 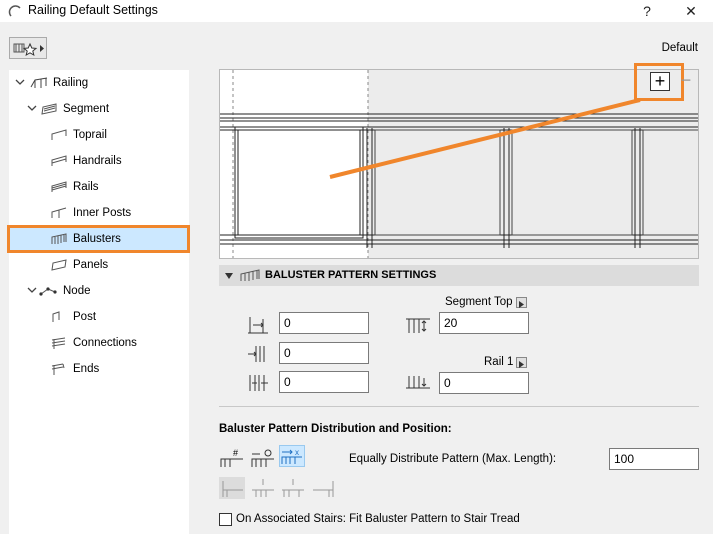 I want to click on position-start-button, so click(x=232, y=488).